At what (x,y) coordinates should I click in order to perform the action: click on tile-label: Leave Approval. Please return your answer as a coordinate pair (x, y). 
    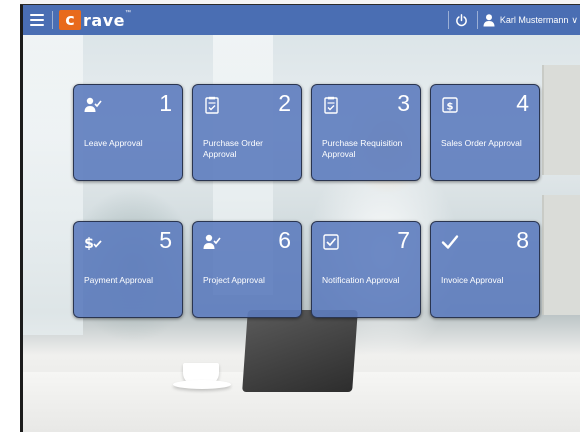
    Looking at the image, I should click on (113, 143).